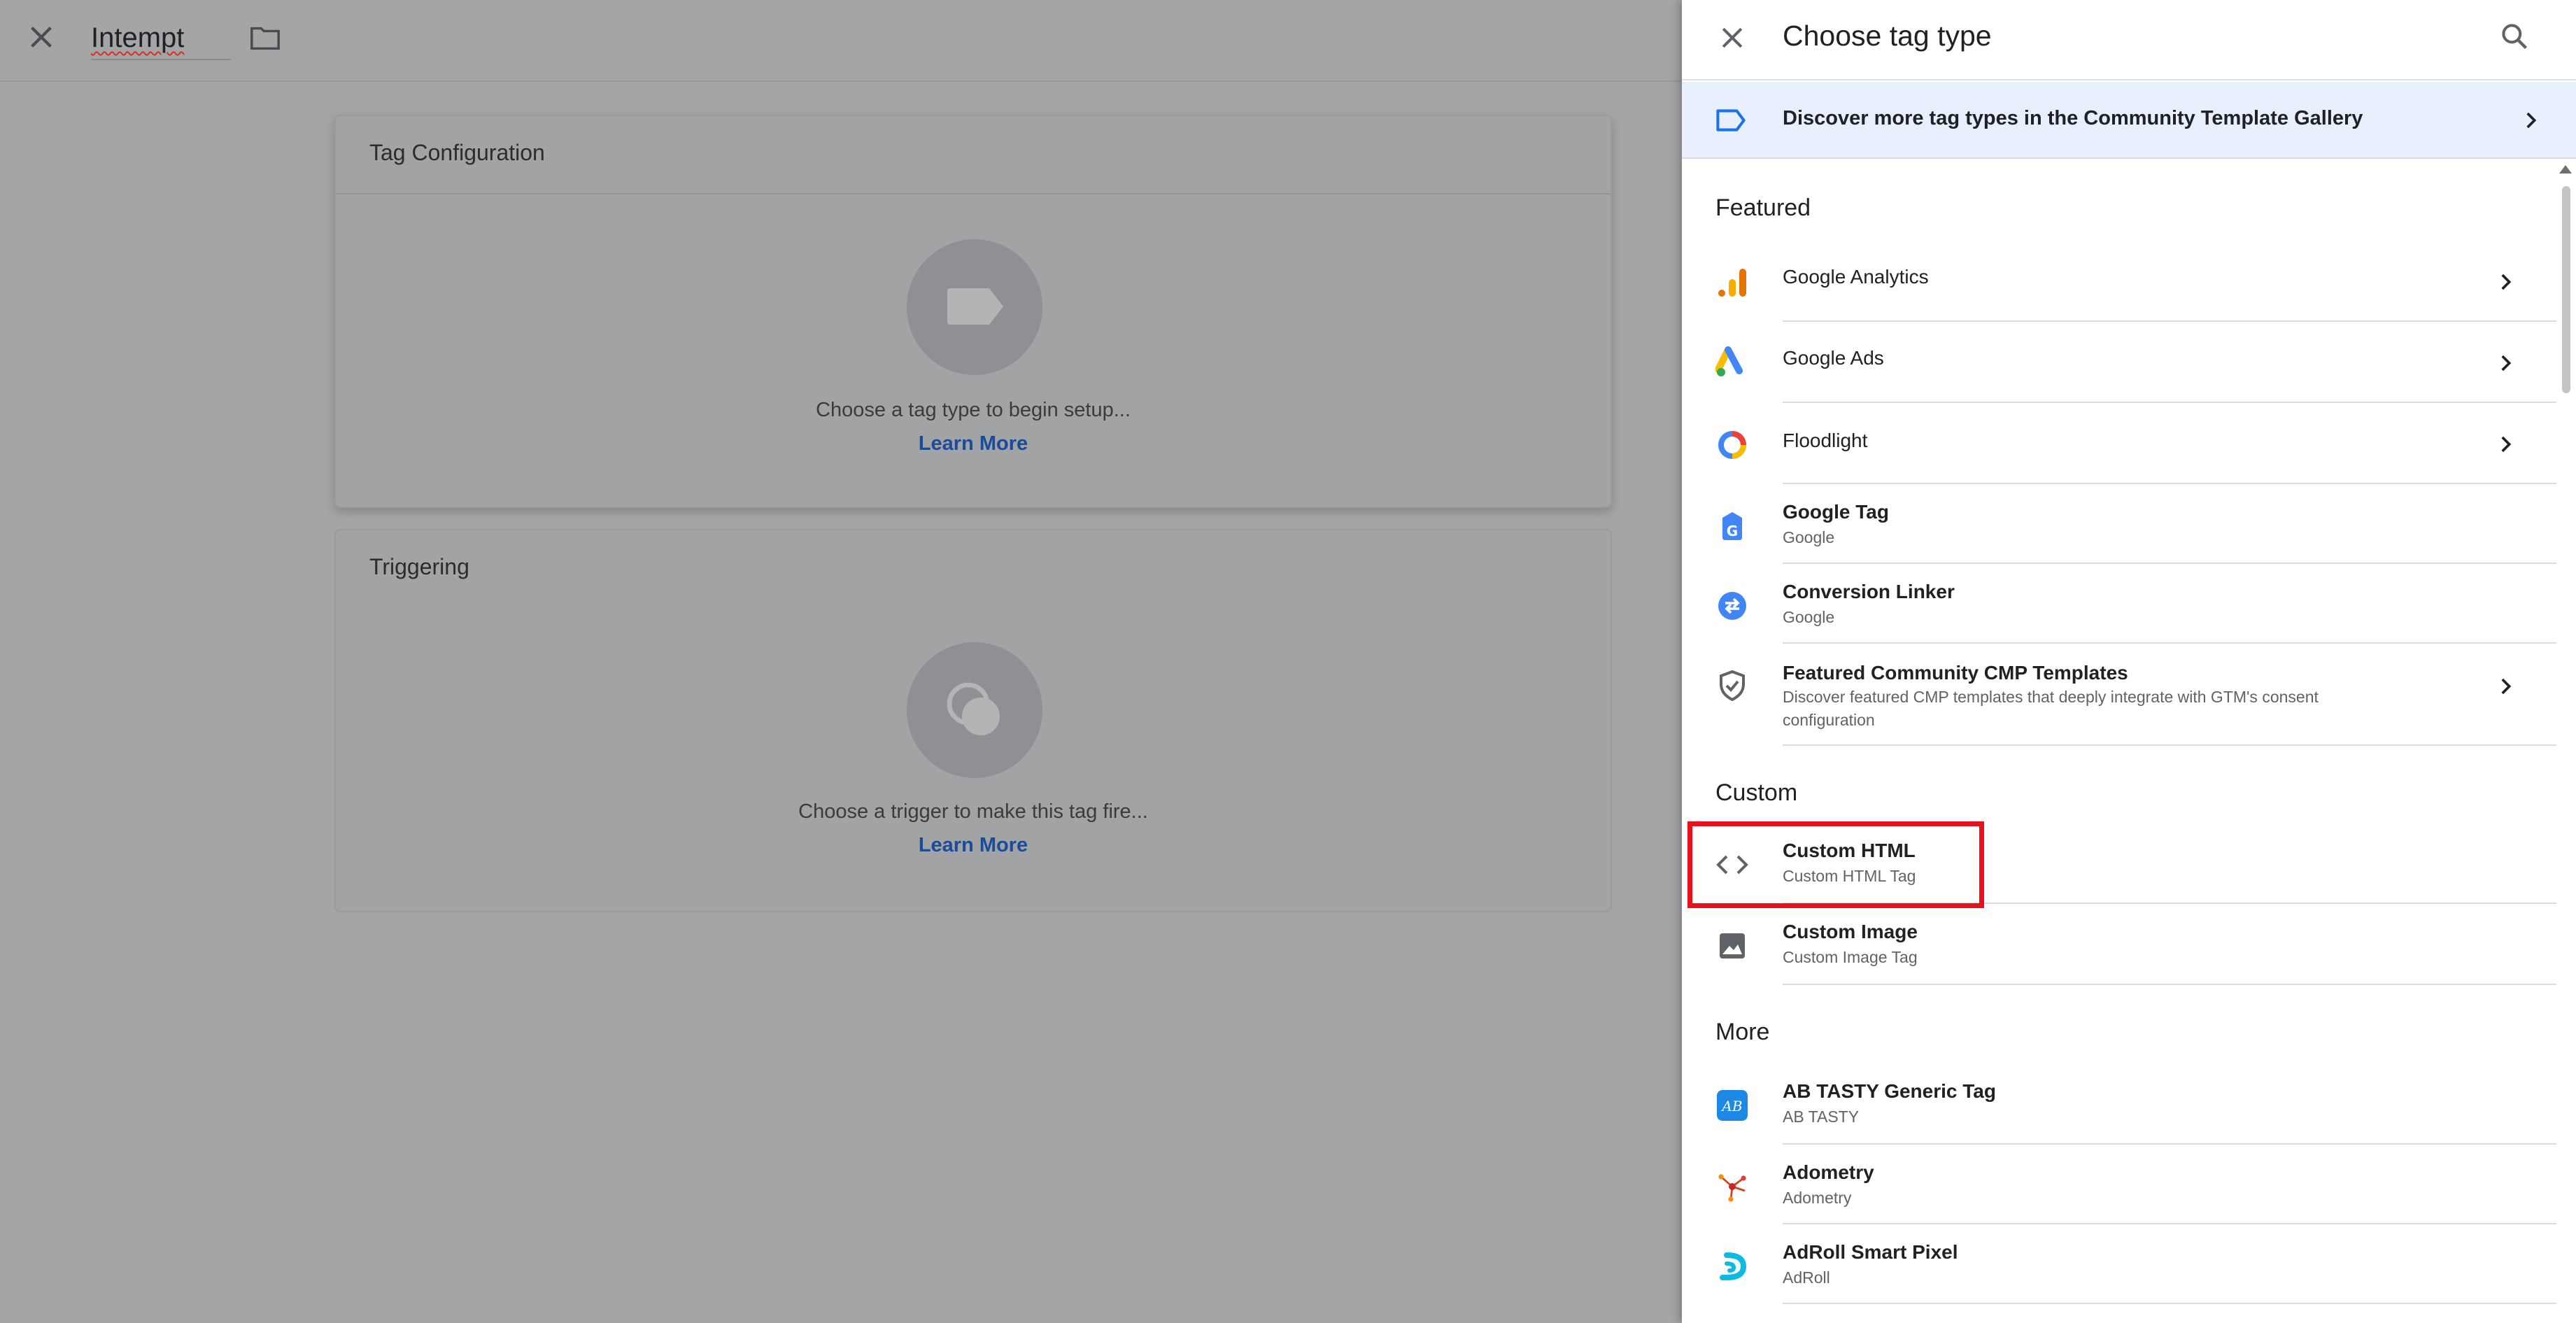 Image resolution: width=2576 pixels, height=1323 pixels. Describe the element at coordinates (1743, 1032) in the screenshot. I see `section-more: More` at that location.